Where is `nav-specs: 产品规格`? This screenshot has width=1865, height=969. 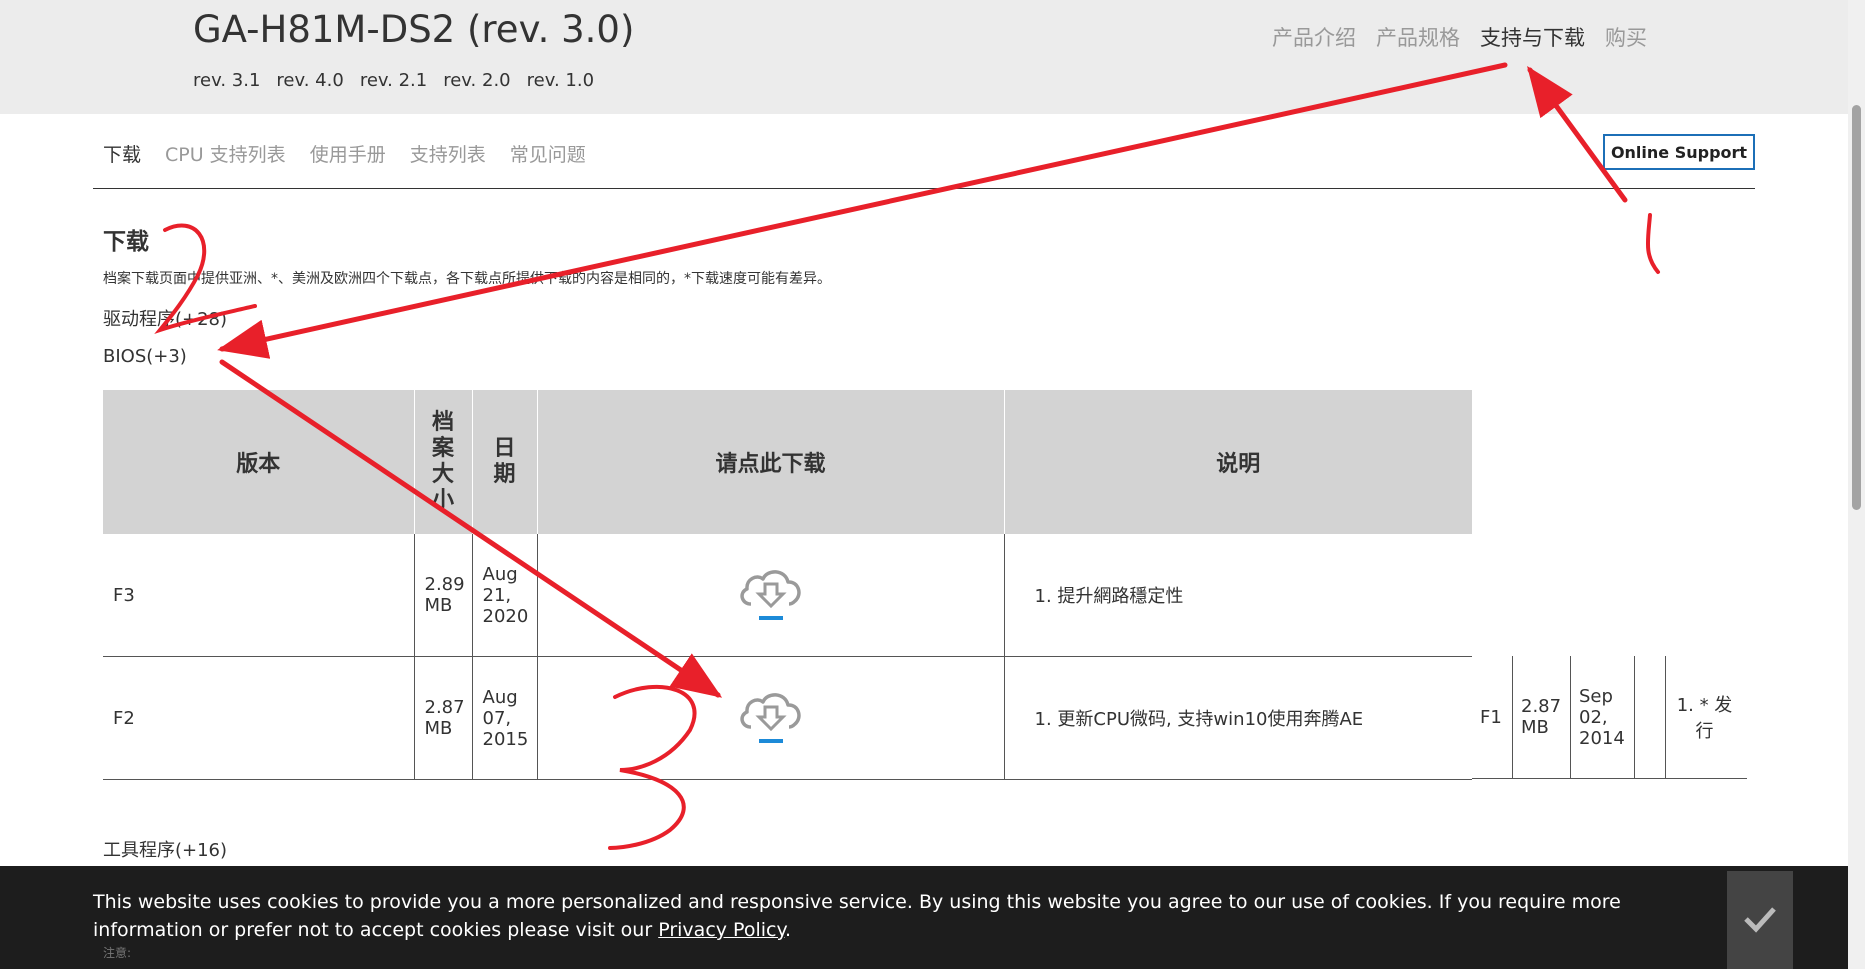
nav-specs: 产品规格 is located at coordinates (1418, 37).